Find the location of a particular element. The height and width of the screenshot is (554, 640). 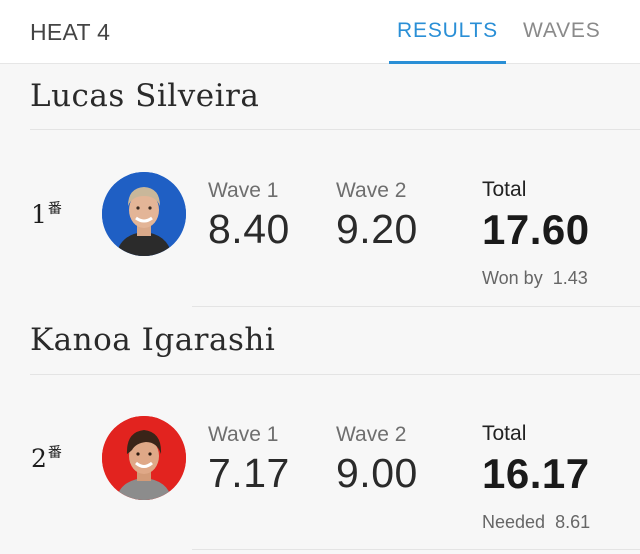

result-note: Needed 8.61 is located at coordinates (536, 522).